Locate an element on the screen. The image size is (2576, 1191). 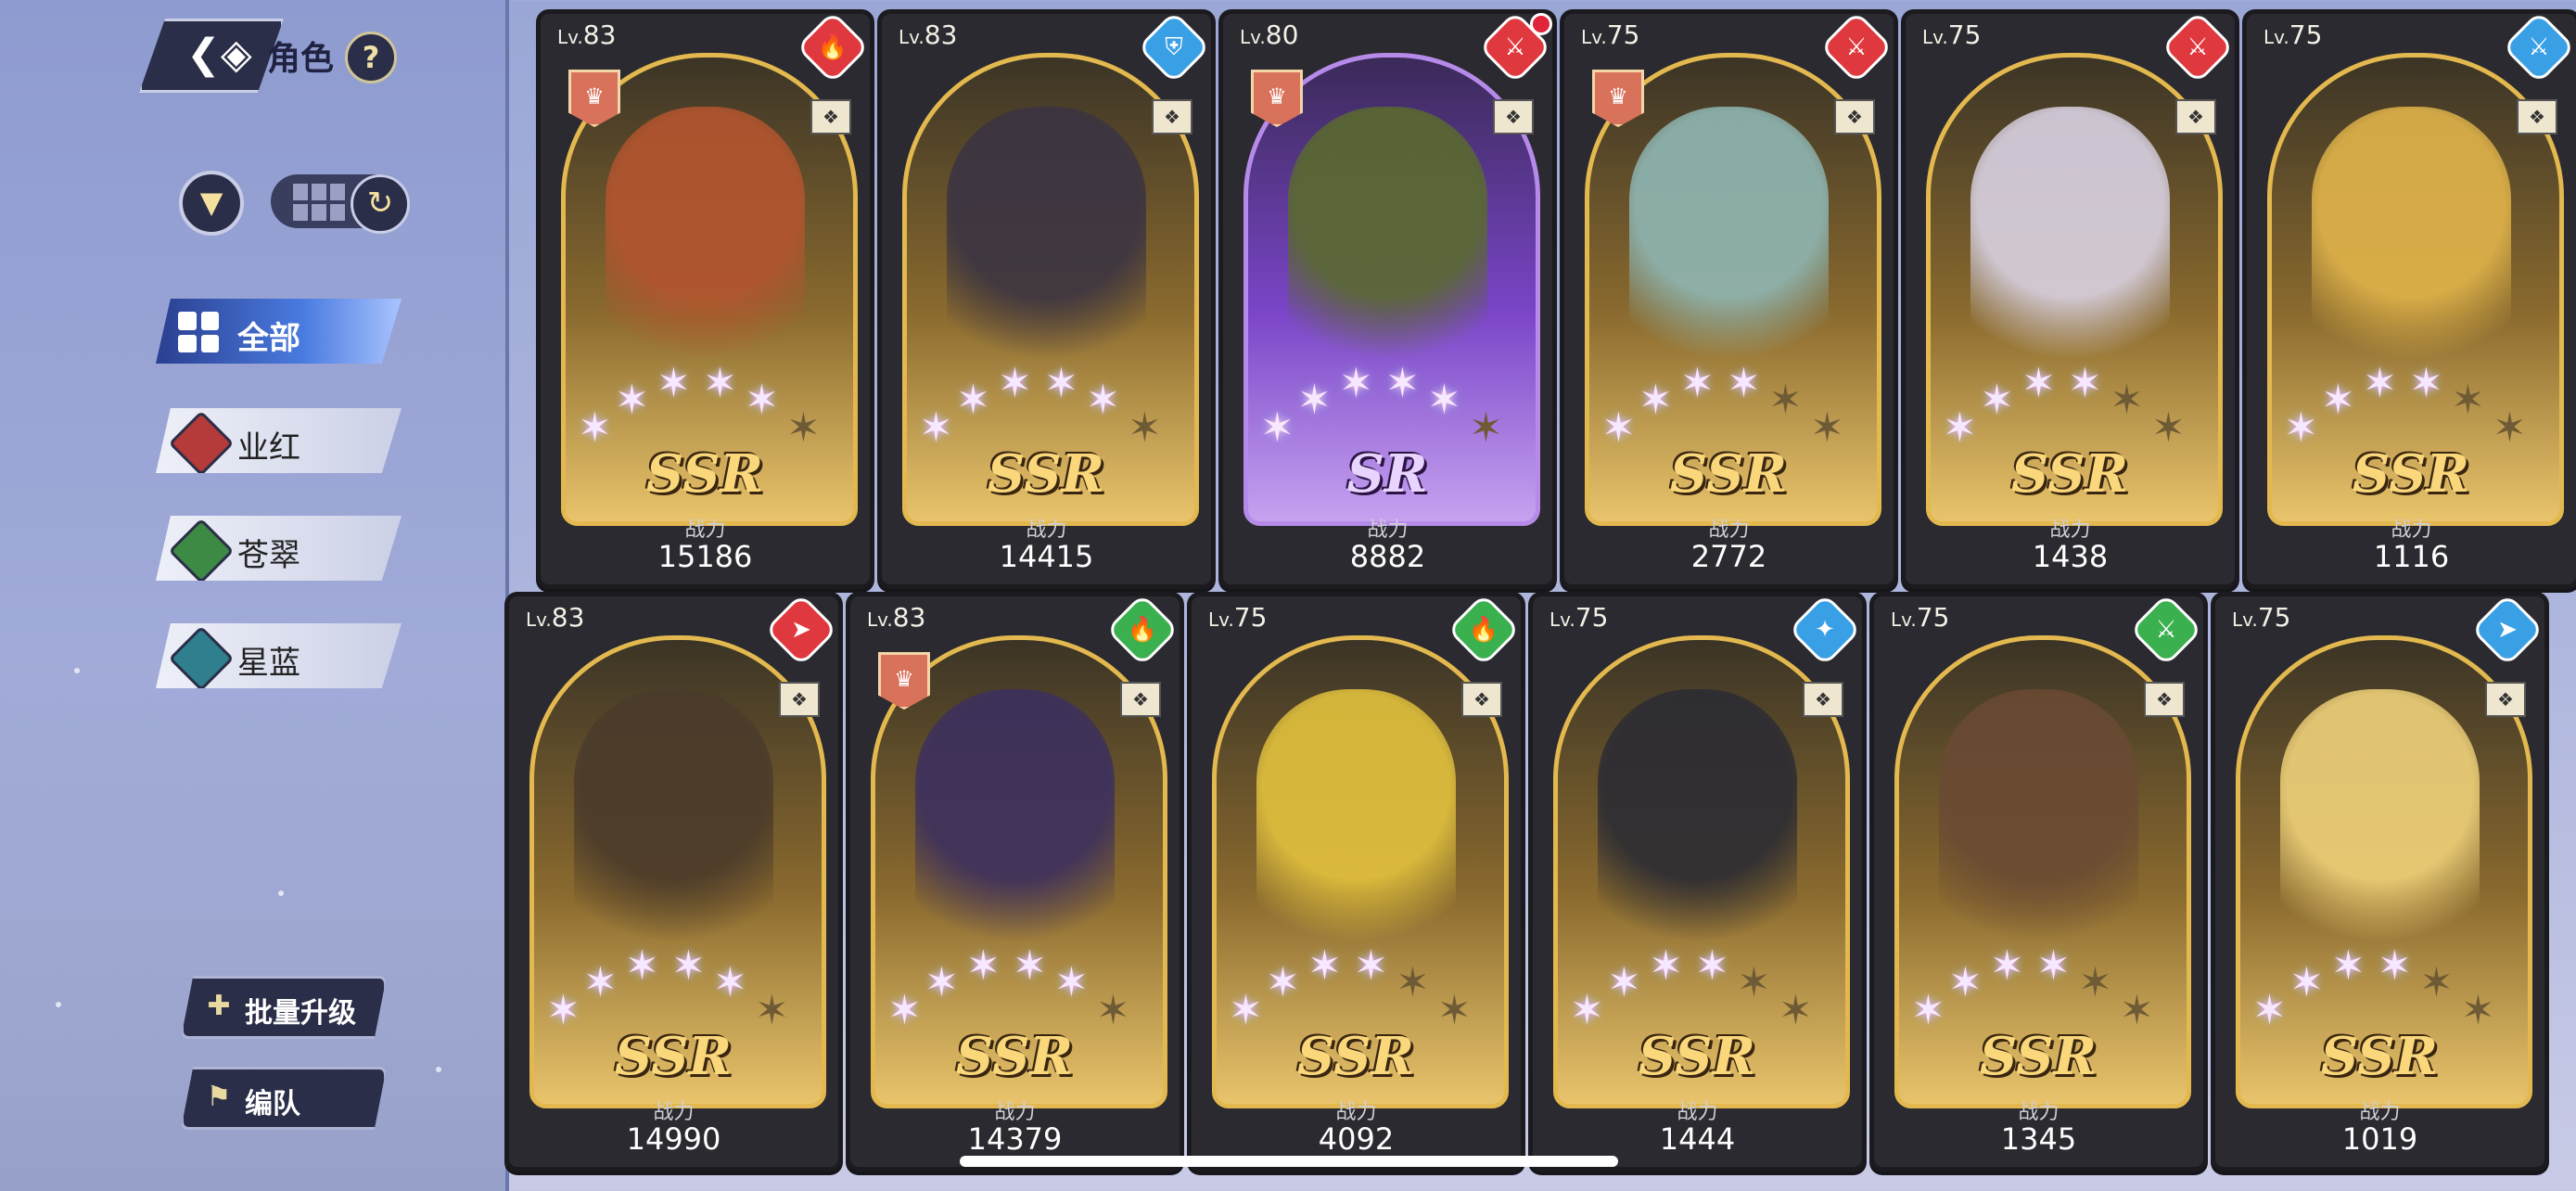
power-value: 14415 is located at coordinates (1046, 556).